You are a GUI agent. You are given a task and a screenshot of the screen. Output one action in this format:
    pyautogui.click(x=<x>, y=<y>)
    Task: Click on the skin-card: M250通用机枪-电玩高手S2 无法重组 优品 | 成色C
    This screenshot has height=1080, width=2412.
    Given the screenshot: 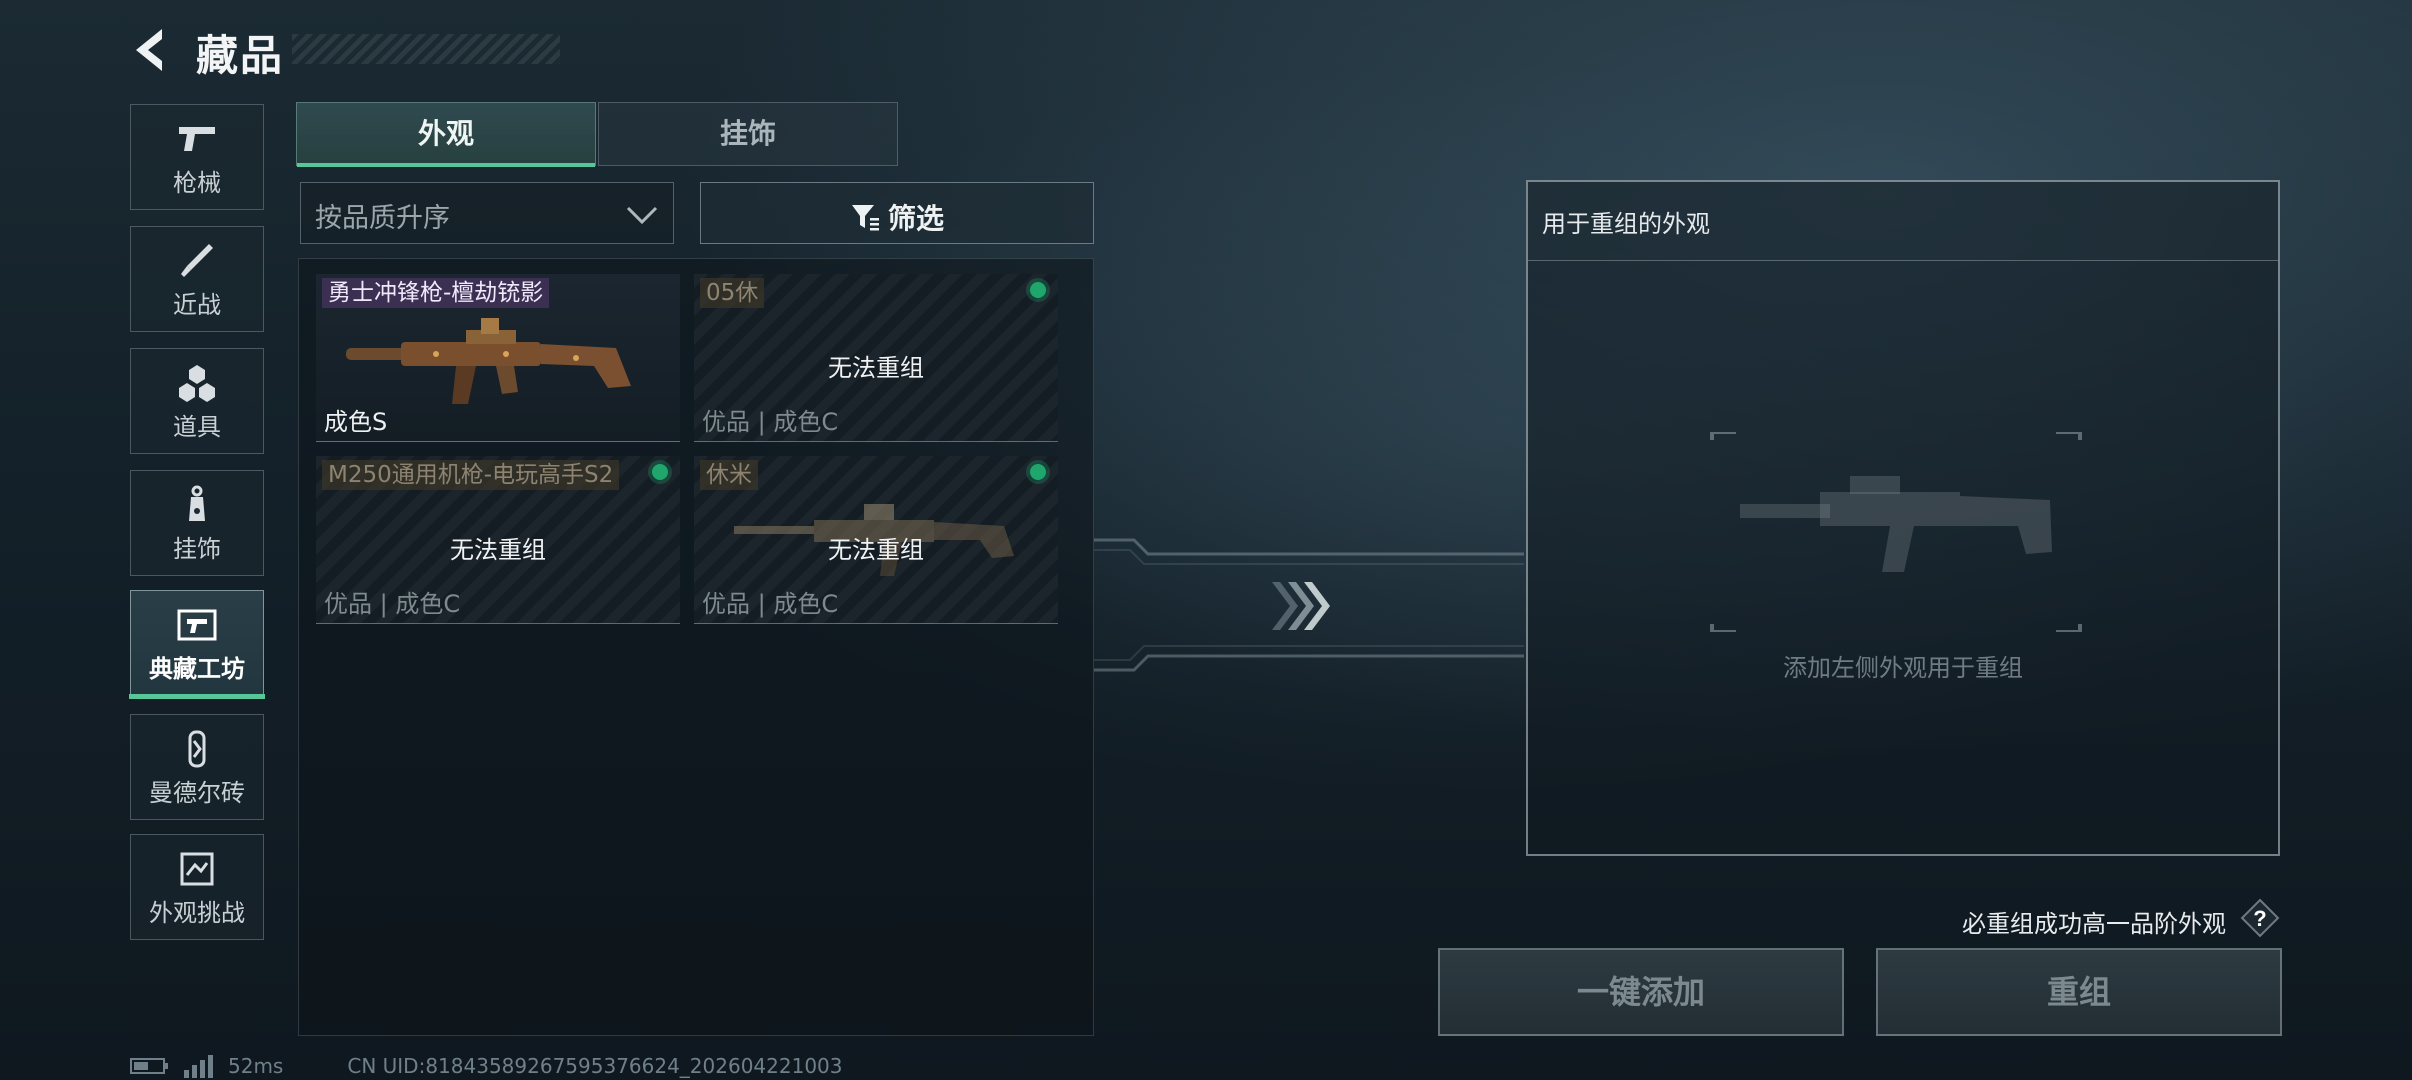 What is the action you would take?
    pyautogui.click(x=498, y=540)
    